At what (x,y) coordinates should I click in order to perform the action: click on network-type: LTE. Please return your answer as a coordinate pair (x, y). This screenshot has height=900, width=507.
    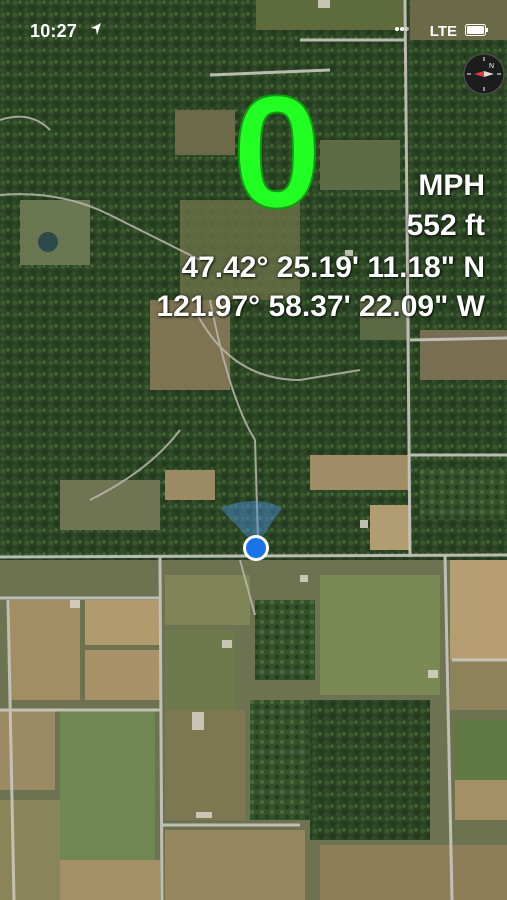
    Looking at the image, I should click on (443, 31).